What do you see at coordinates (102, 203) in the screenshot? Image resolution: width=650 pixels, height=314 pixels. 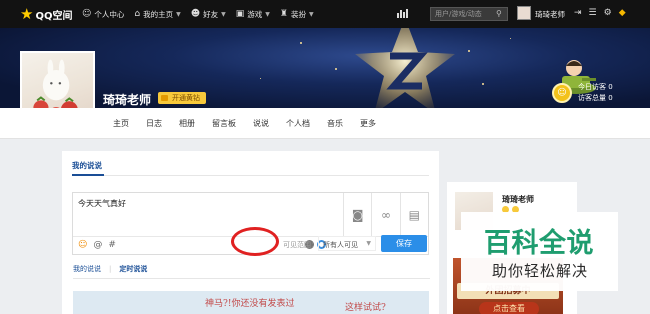 I see `editor-text: 今天天气真好` at bounding box center [102, 203].